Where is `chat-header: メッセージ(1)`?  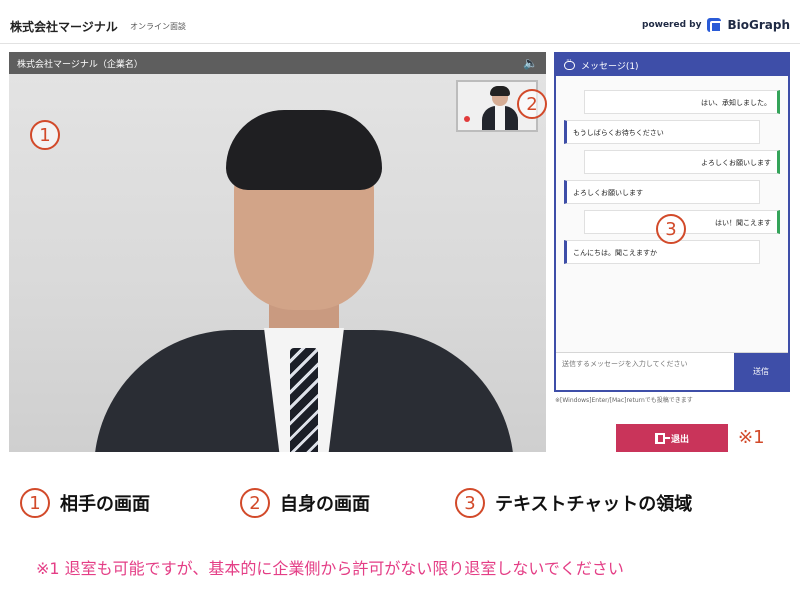 chat-header: メッセージ(1) is located at coordinates (672, 65).